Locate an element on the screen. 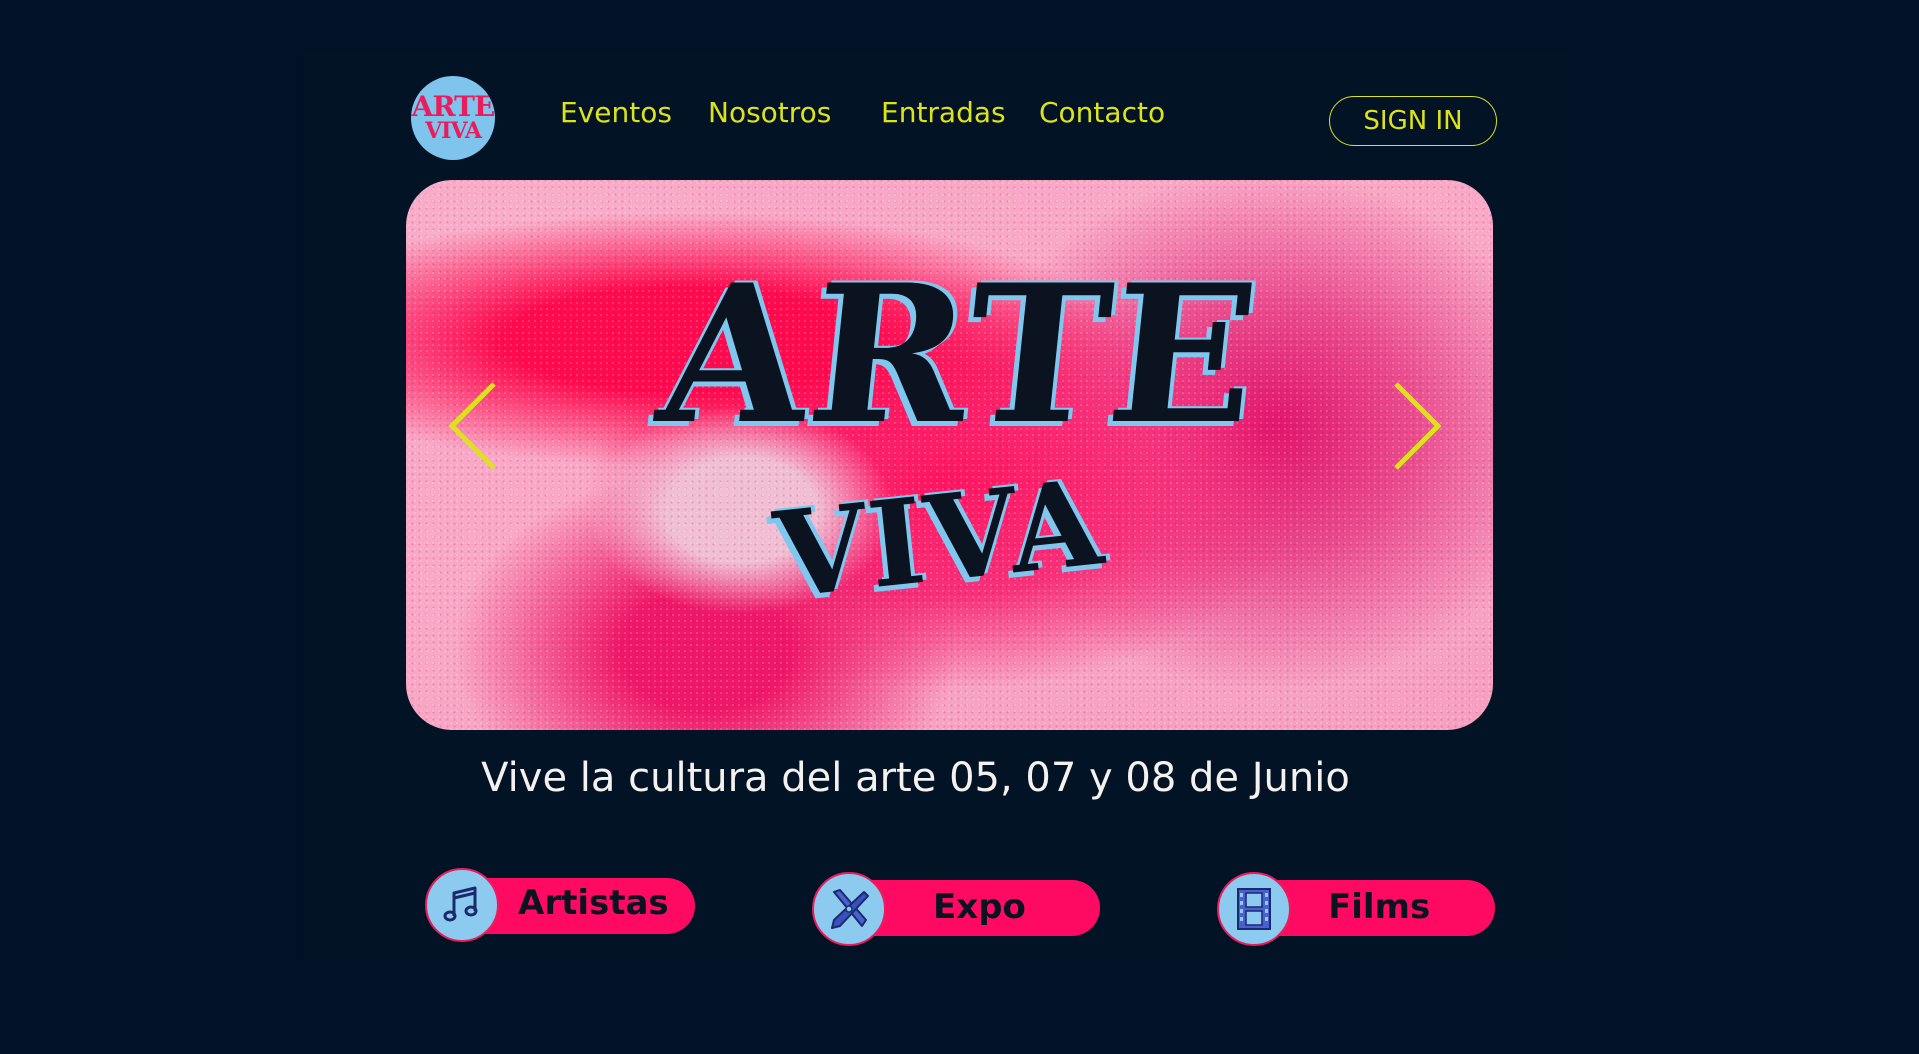 The width and height of the screenshot is (1919, 1054). nav-link-contacto: Contacto is located at coordinates (1102, 113).